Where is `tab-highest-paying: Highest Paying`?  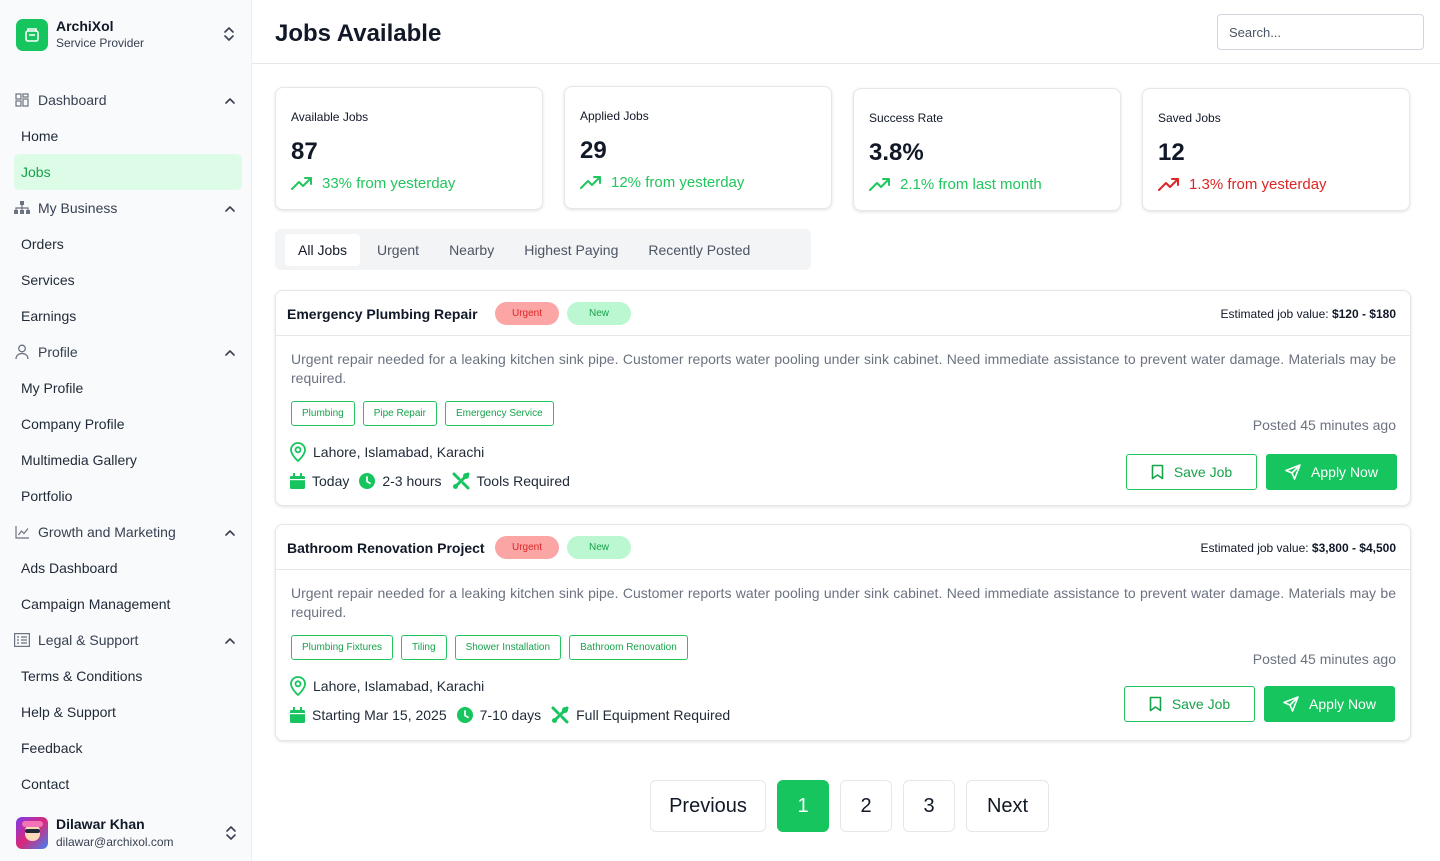 tab-highest-paying: Highest Paying is located at coordinates (571, 250).